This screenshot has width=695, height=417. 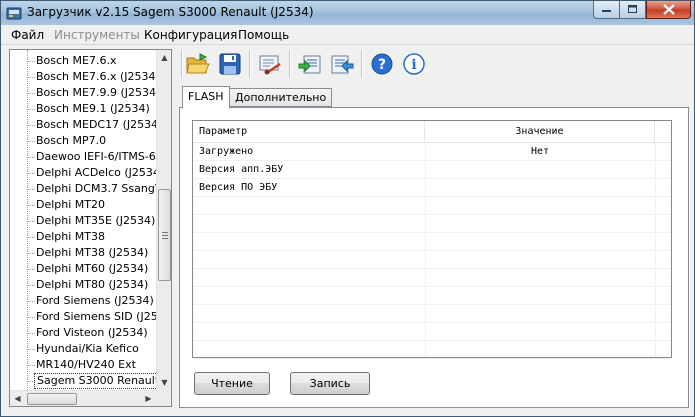 I want to click on tree-item: MR140/HV240 Ext, so click(x=83, y=365).